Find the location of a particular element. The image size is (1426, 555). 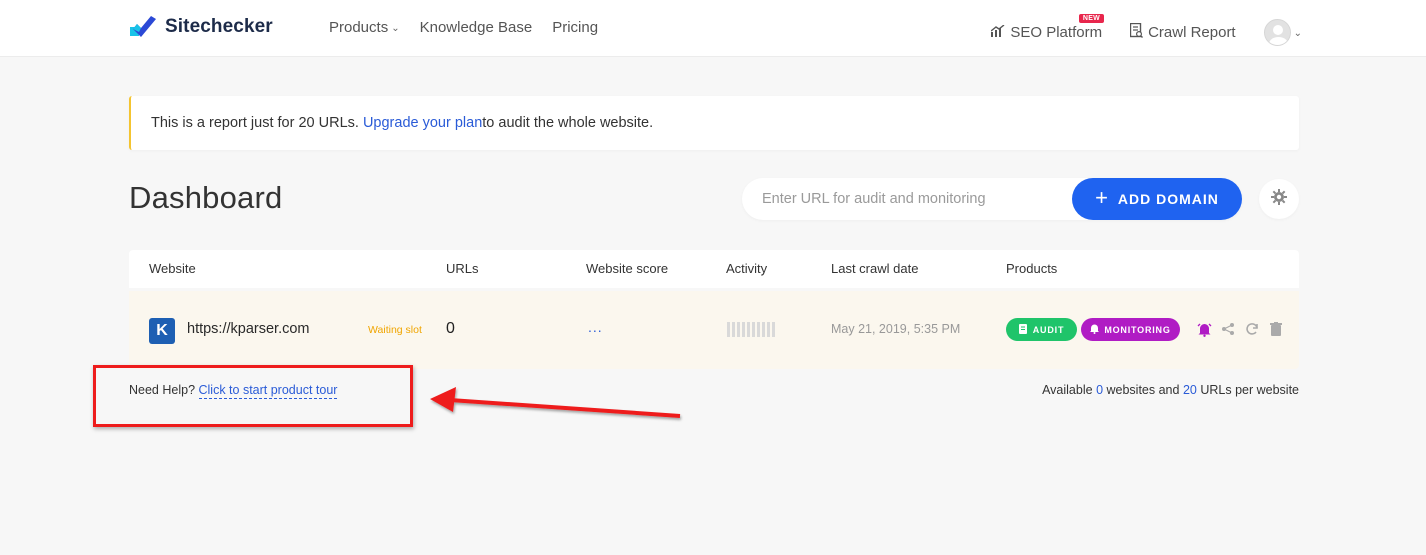

add-domain-label: ADD DOMAIN is located at coordinates (1168, 199).